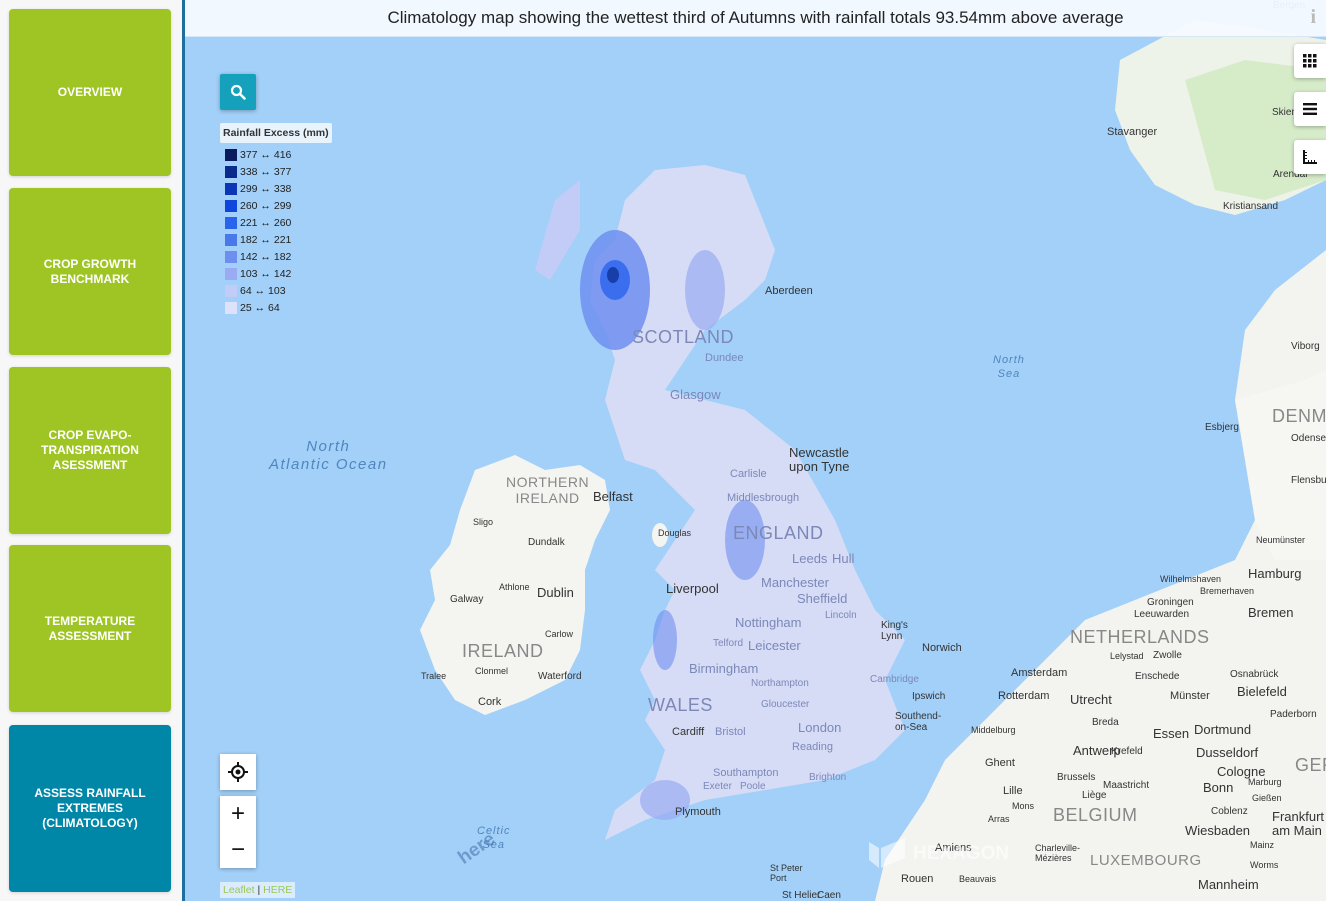 The width and height of the screenshot is (1326, 901). Describe the element at coordinates (266, 273) in the screenshot. I see `legend-range: 103 ↔ 142` at that location.